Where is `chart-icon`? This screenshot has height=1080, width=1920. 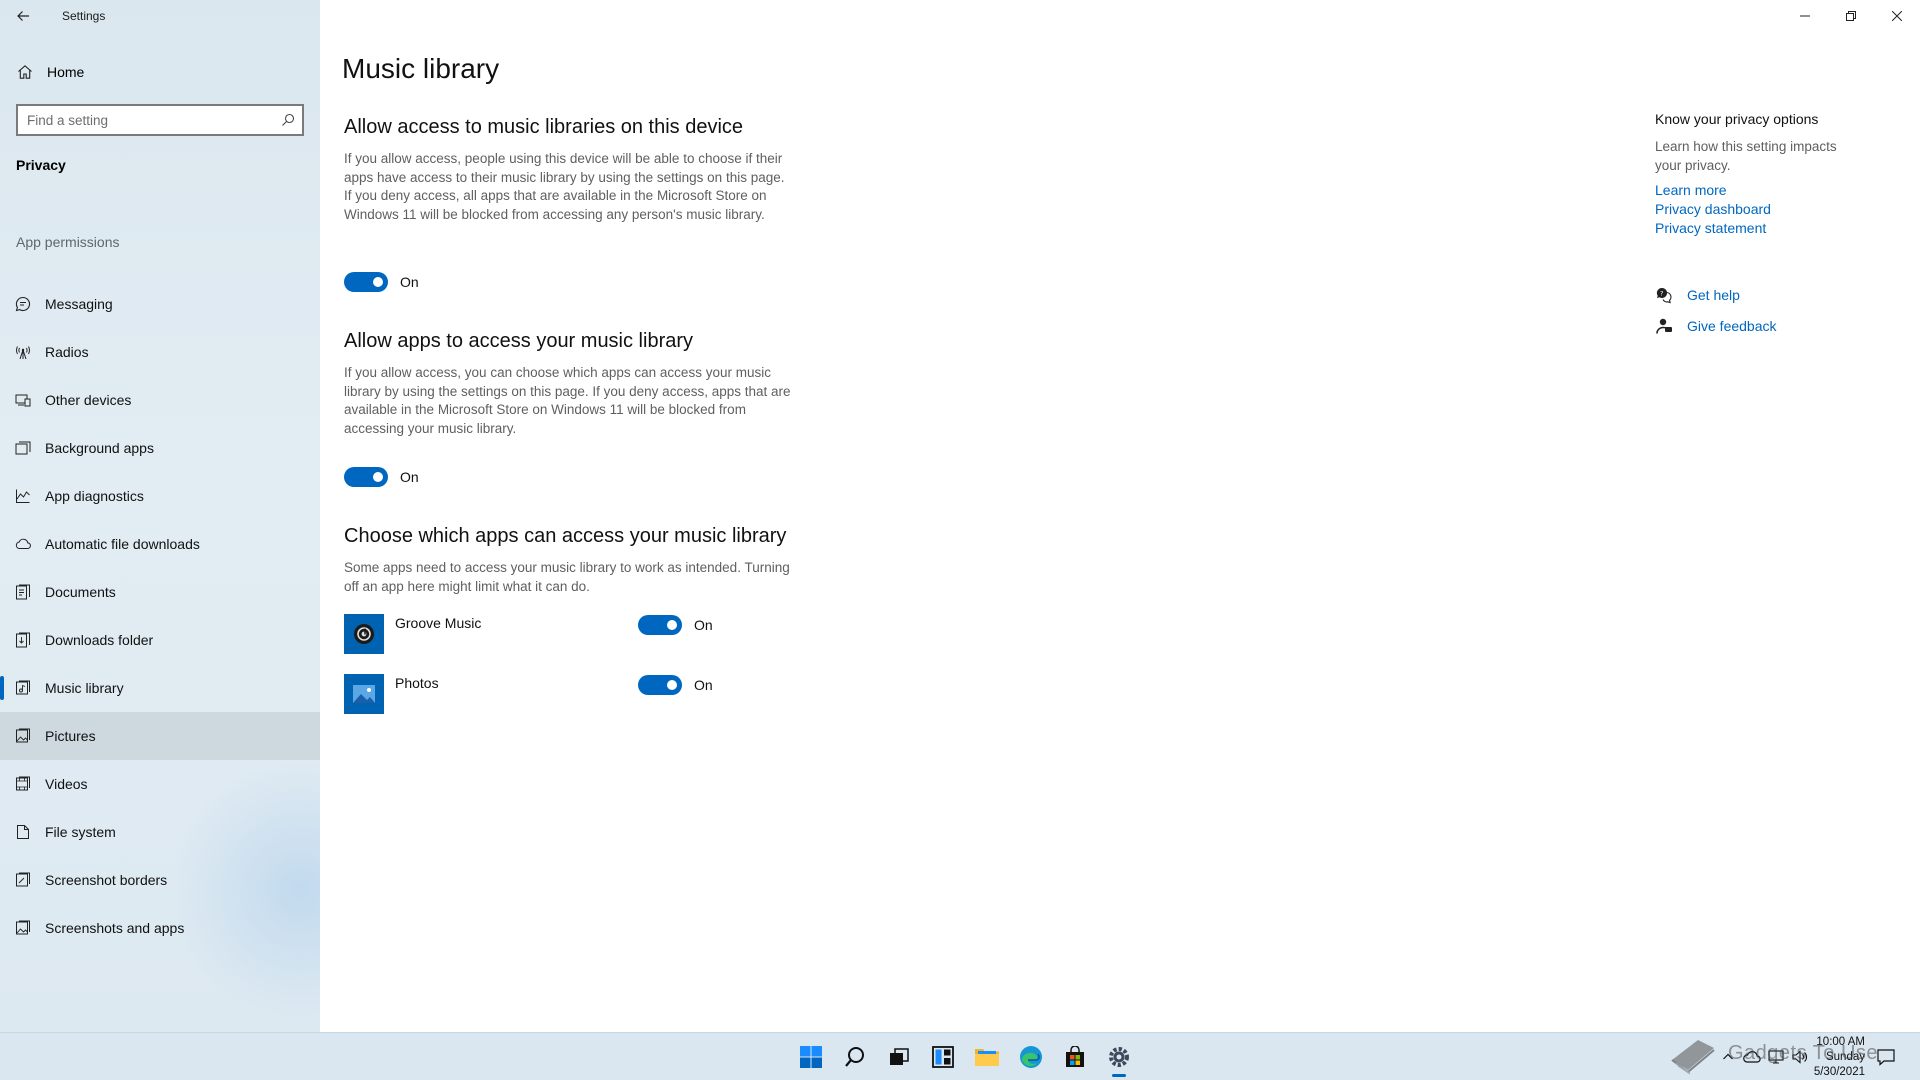
chart-icon is located at coordinates (23, 496).